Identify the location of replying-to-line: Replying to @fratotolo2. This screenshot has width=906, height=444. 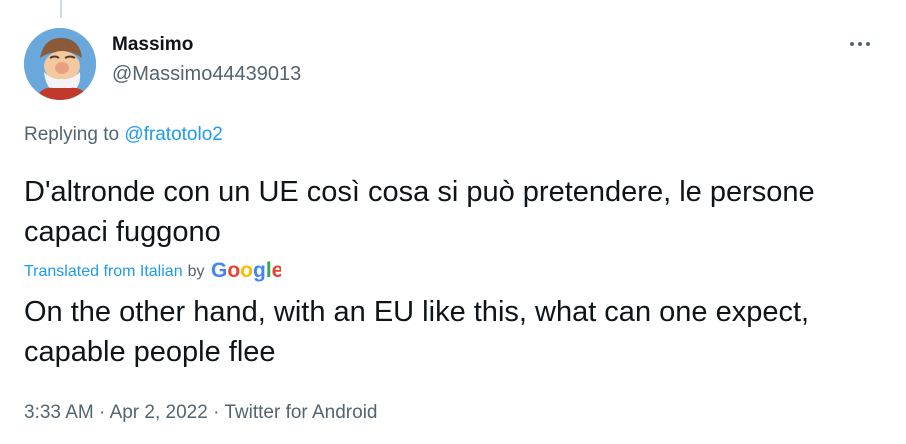
(123, 135).